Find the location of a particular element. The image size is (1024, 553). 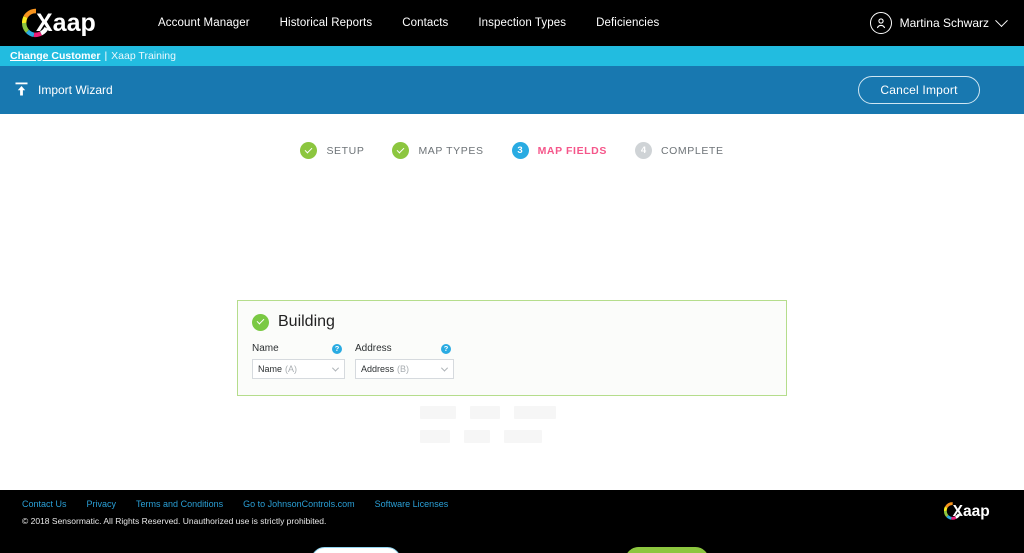

step-map-types: MAP TYPES is located at coordinates (437, 150).